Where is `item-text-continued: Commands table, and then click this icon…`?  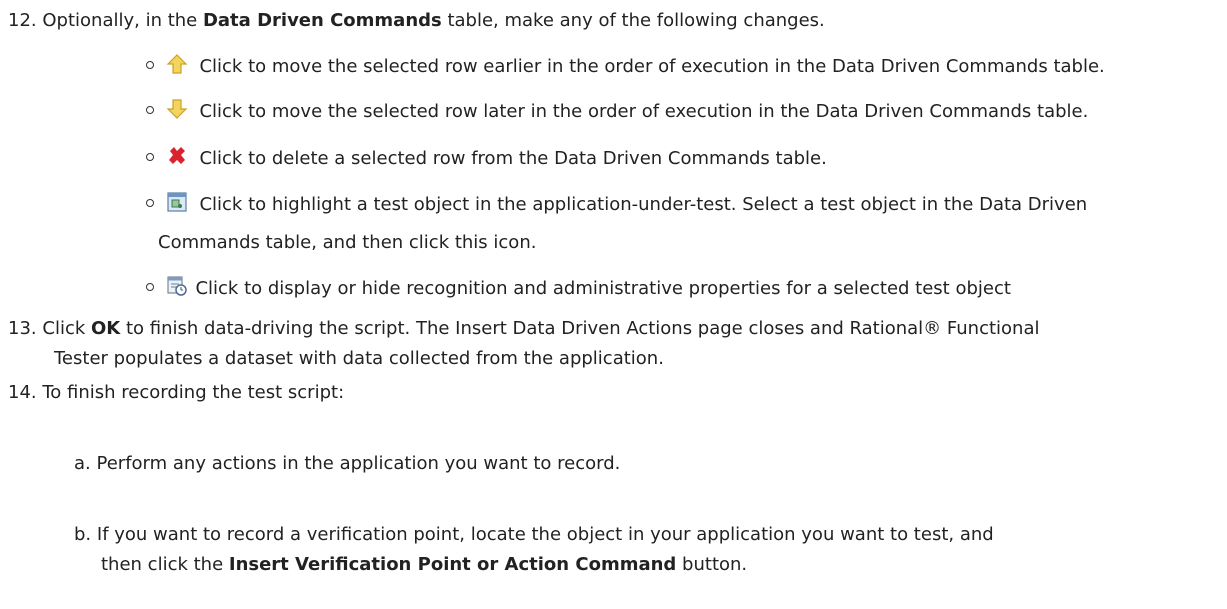 item-text-continued: Commands table, and then click this icon… is located at coordinates (347, 243).